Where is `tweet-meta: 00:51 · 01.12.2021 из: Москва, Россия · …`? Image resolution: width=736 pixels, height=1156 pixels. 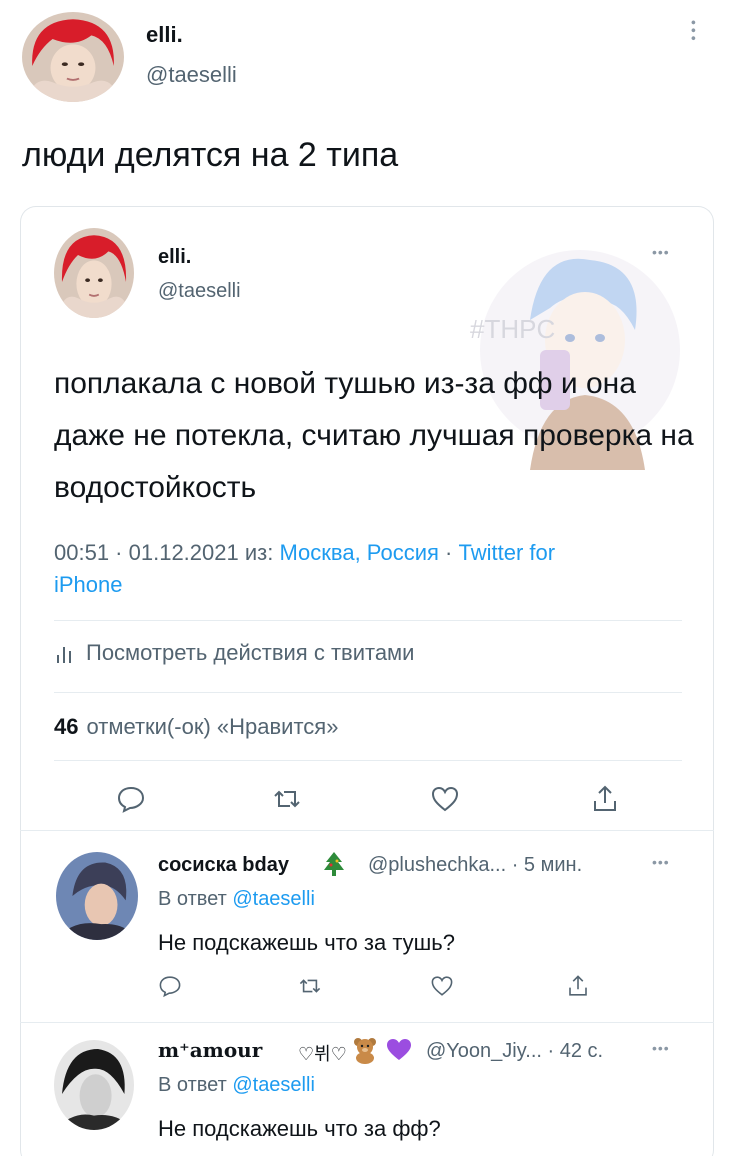 tweet-meta: 00:51 · 01.12.2021 из: Москва, Россия · … is located at coordinates (304, 553).